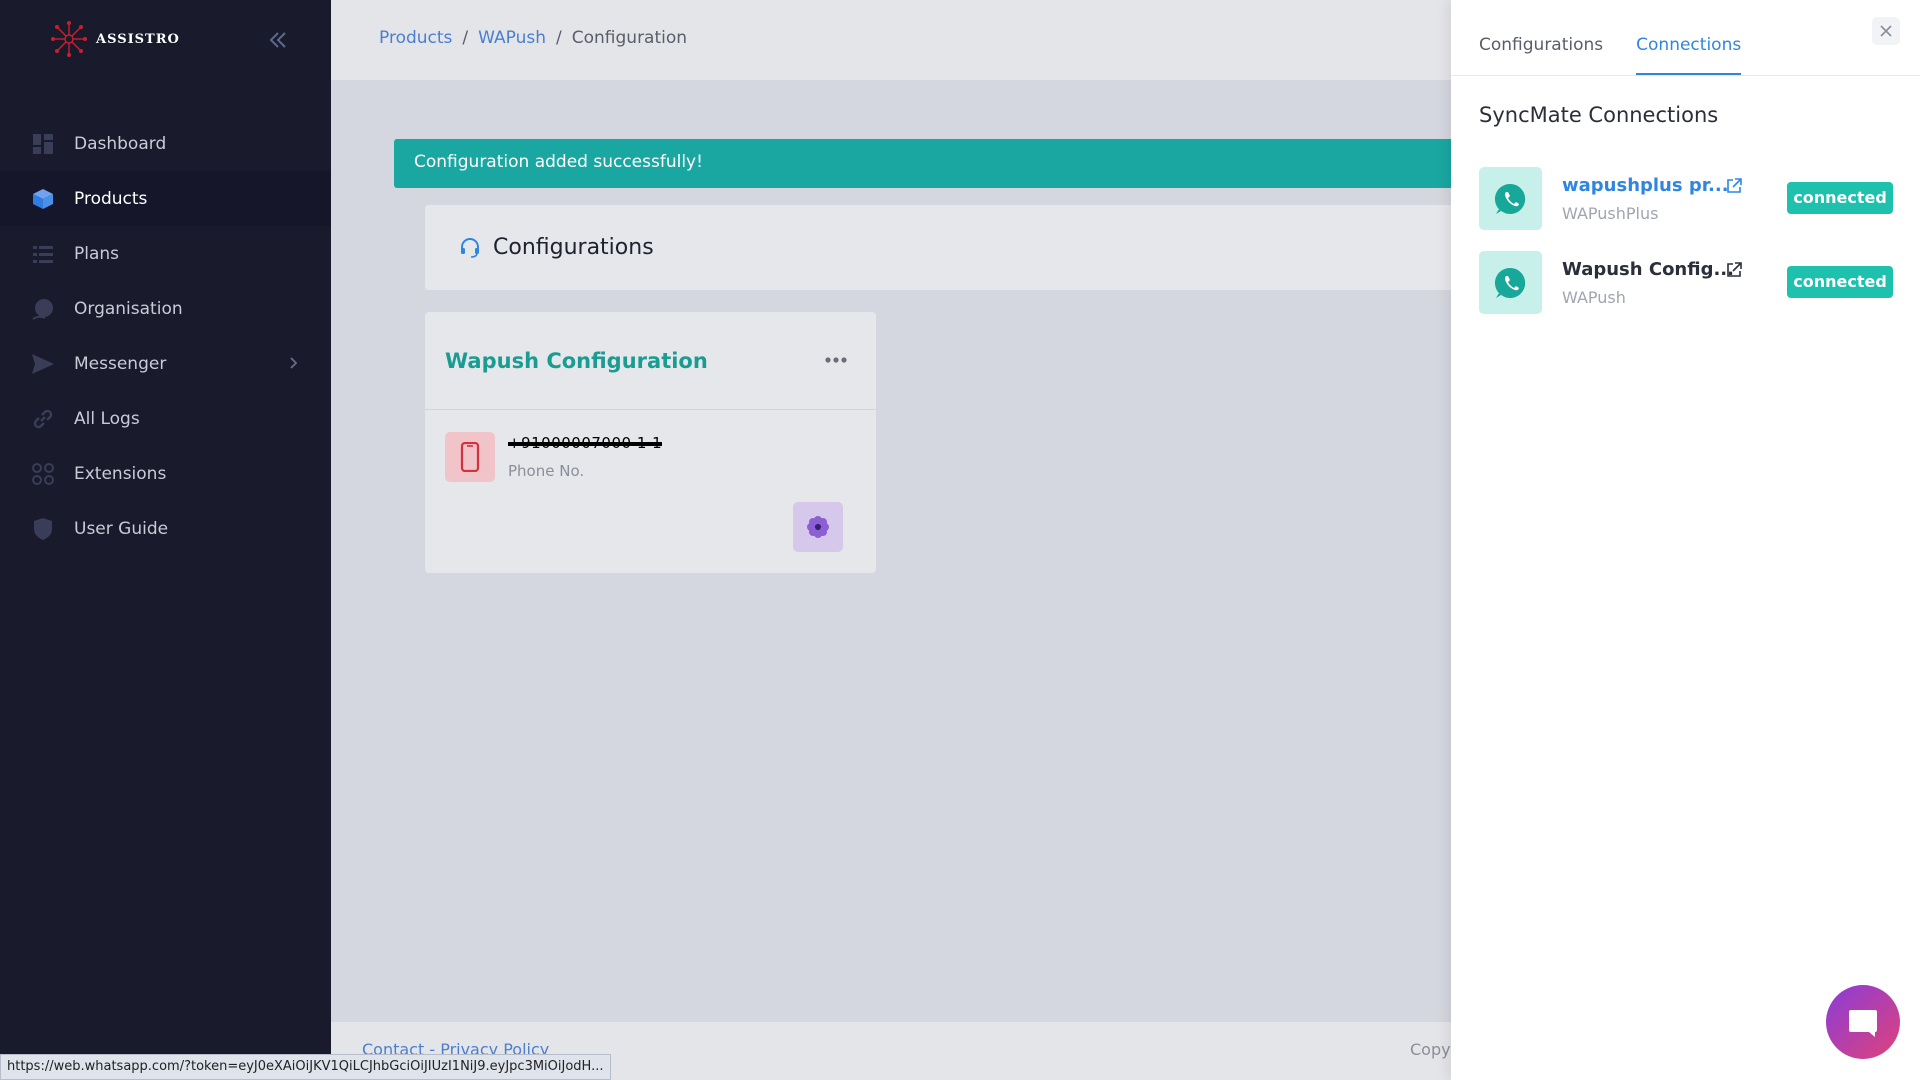 This screenshot has width=1920, height=1080. What do you see at coordinates (975, 247) in the screenshot?
I see `configurations-header: Configurations` at bounding box center [975, 247].